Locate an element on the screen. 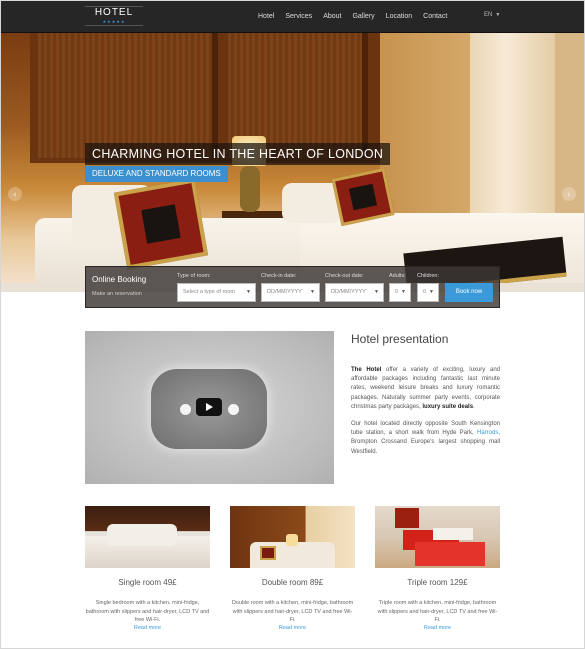 The image size is (585, 649). checkout-label: Check-out date: is located at coordinates (344, 276).